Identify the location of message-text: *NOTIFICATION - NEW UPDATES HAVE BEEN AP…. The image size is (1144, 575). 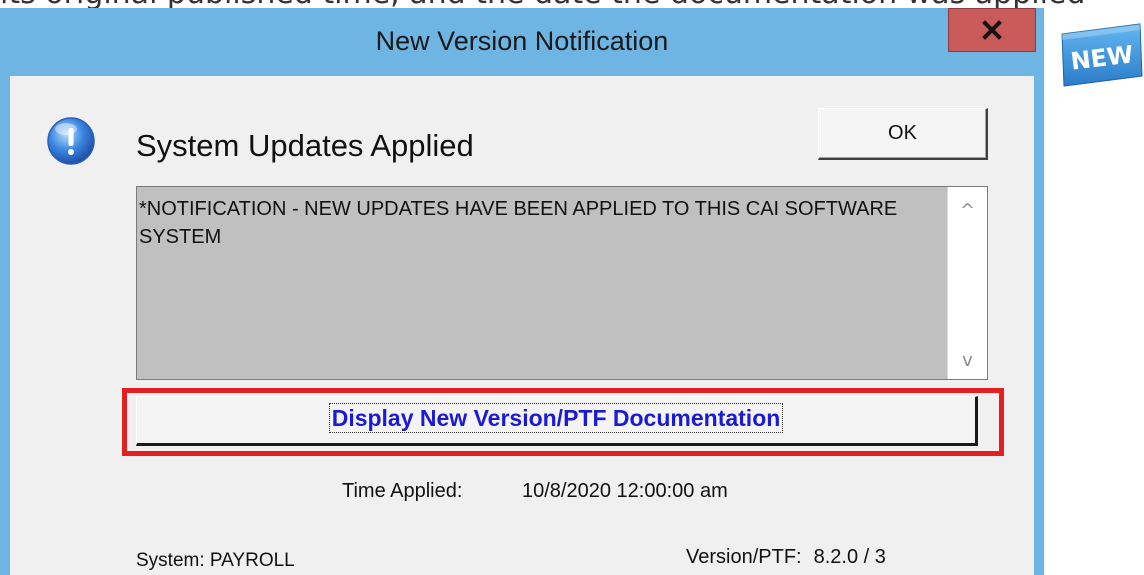
(518, 223).